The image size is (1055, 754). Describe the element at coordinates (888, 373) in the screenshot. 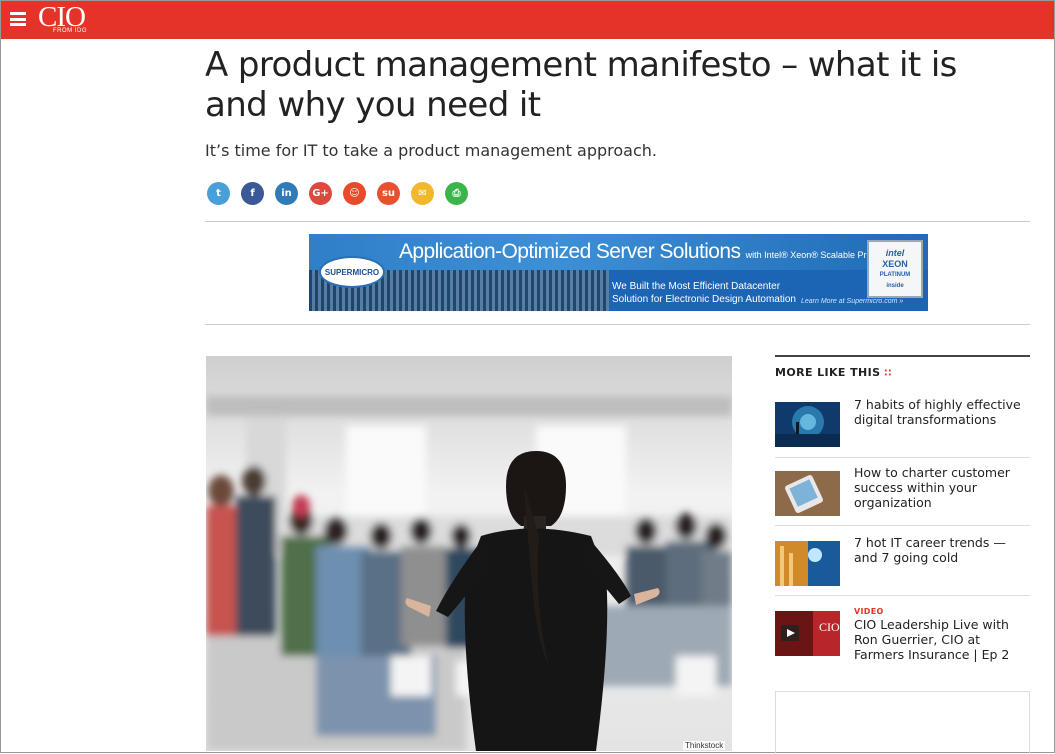

I see `dots-icon: ∷` at that location.